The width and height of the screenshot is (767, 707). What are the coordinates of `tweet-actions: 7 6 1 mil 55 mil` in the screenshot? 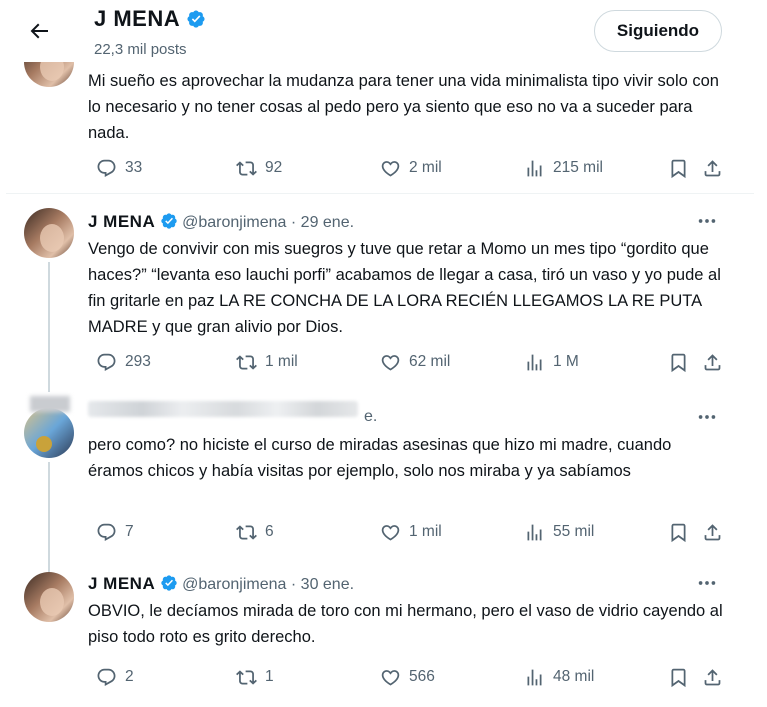 It's located at (408, 532).